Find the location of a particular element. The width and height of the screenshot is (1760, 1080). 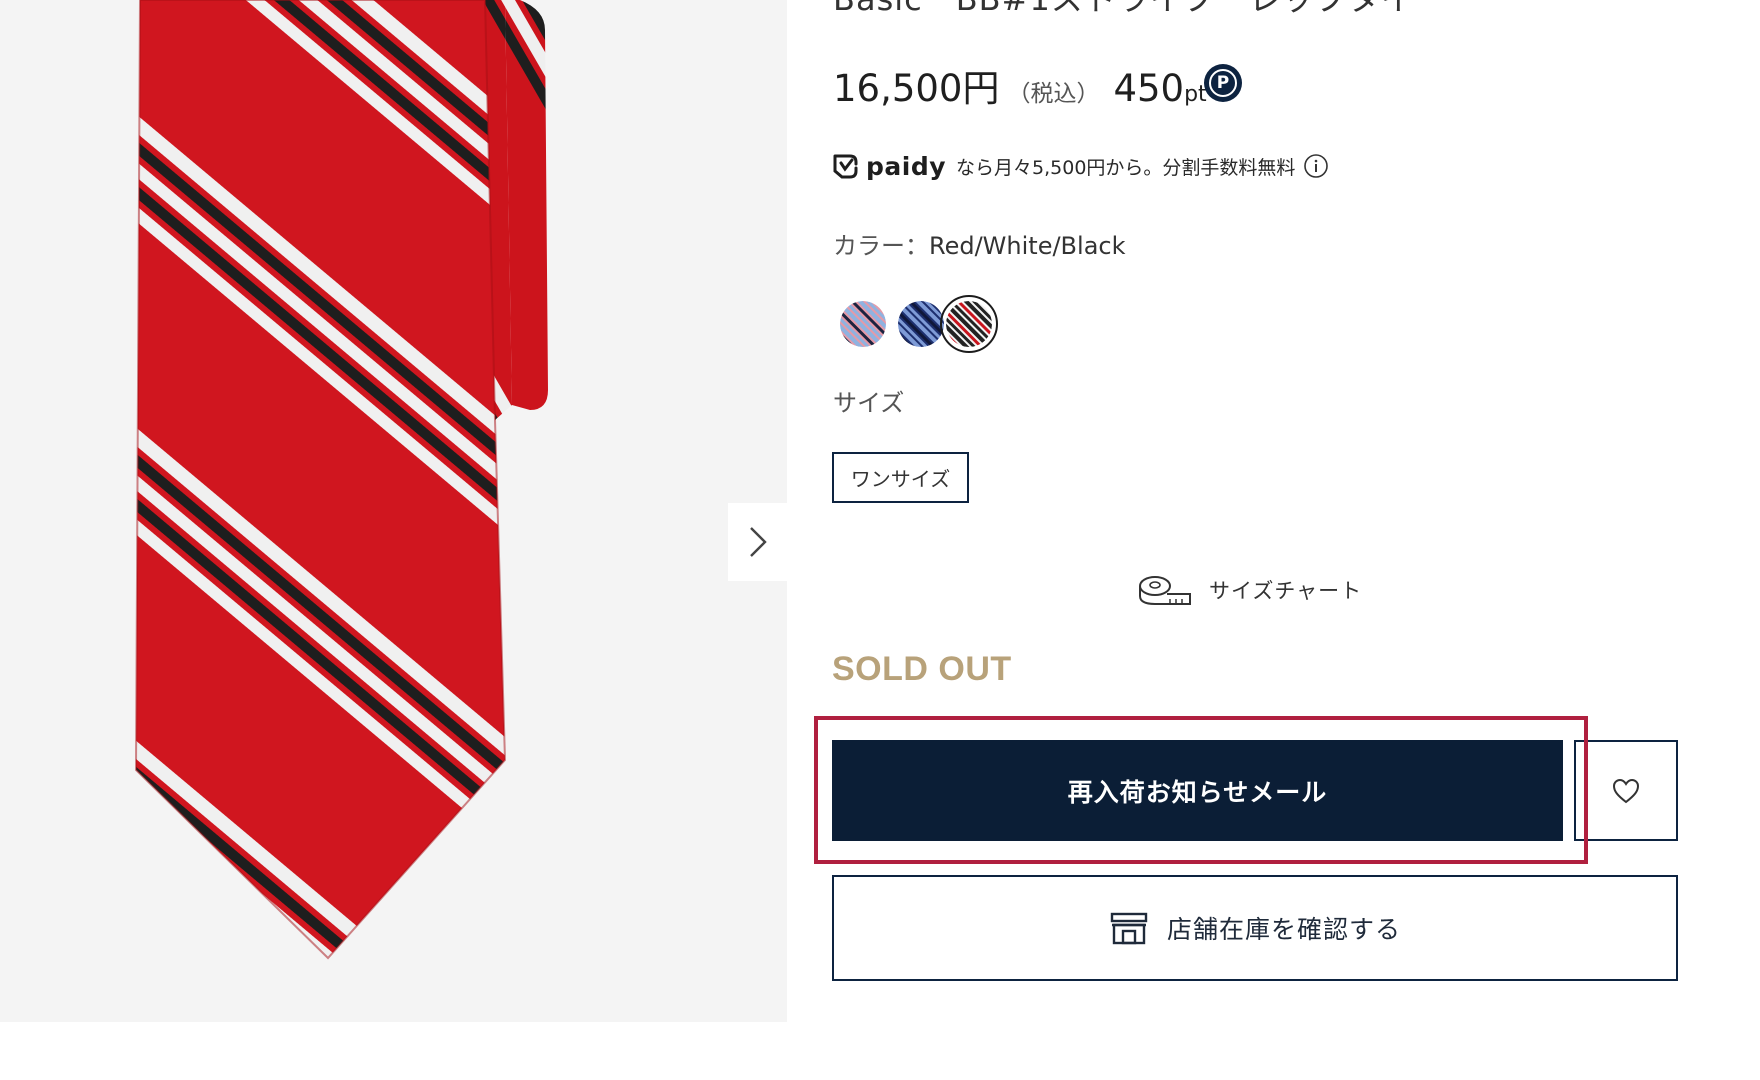

measuring-tape-icon is located at coordinates (1165, 590).